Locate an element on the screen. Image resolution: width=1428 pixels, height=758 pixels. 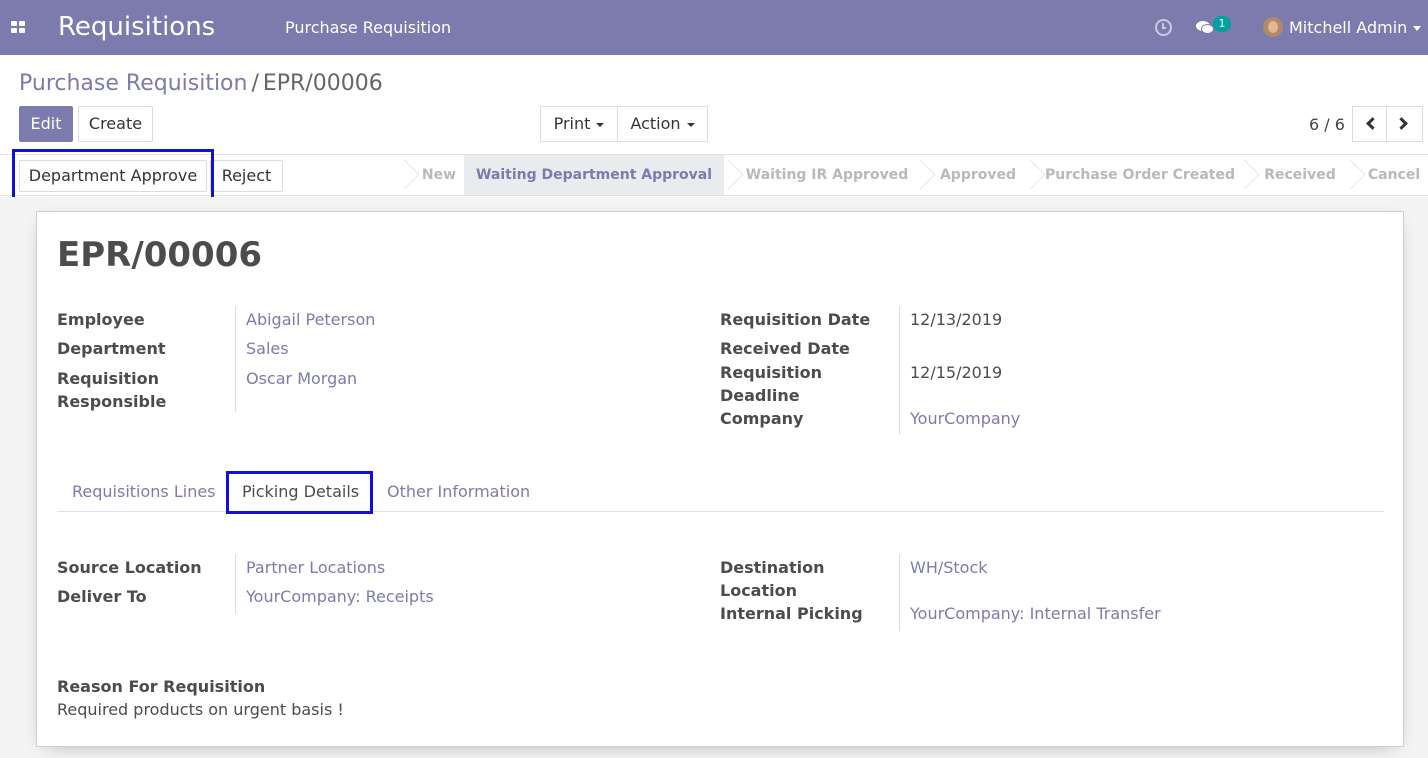
requisition-date-label: Requisition Date is located at coordinates (795, 319).